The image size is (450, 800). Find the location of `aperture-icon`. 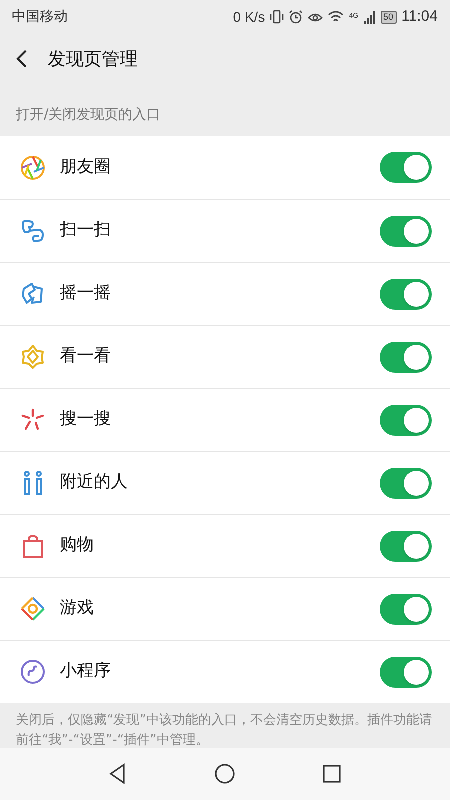

aperture-icon is located at coordinates (33, 167).